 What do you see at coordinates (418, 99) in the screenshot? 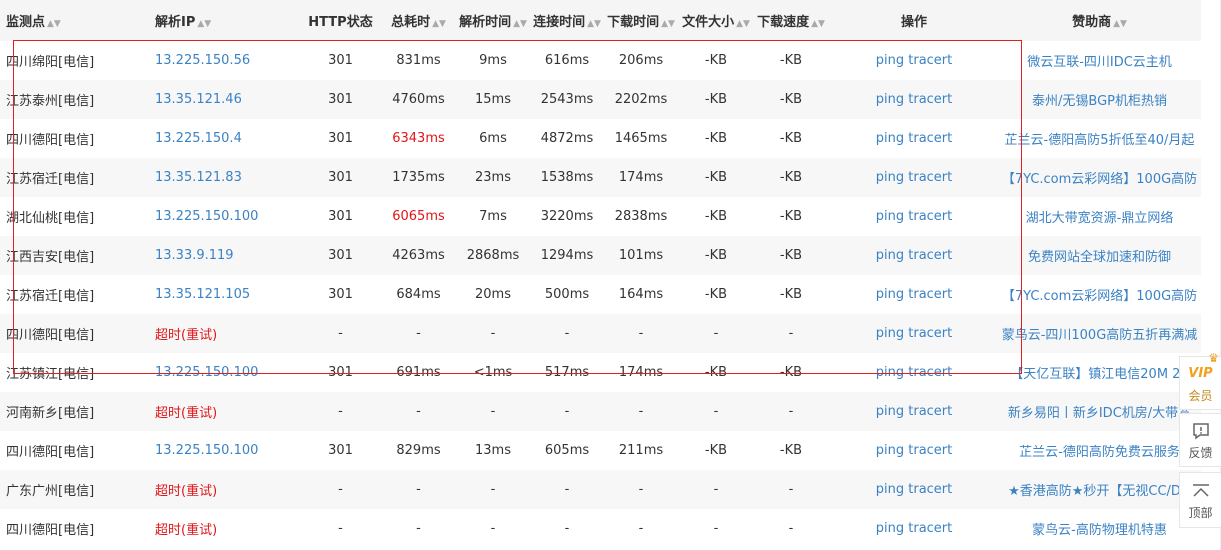
I see `total-time-cell: 4760ms` at bounding box center [418, 99].